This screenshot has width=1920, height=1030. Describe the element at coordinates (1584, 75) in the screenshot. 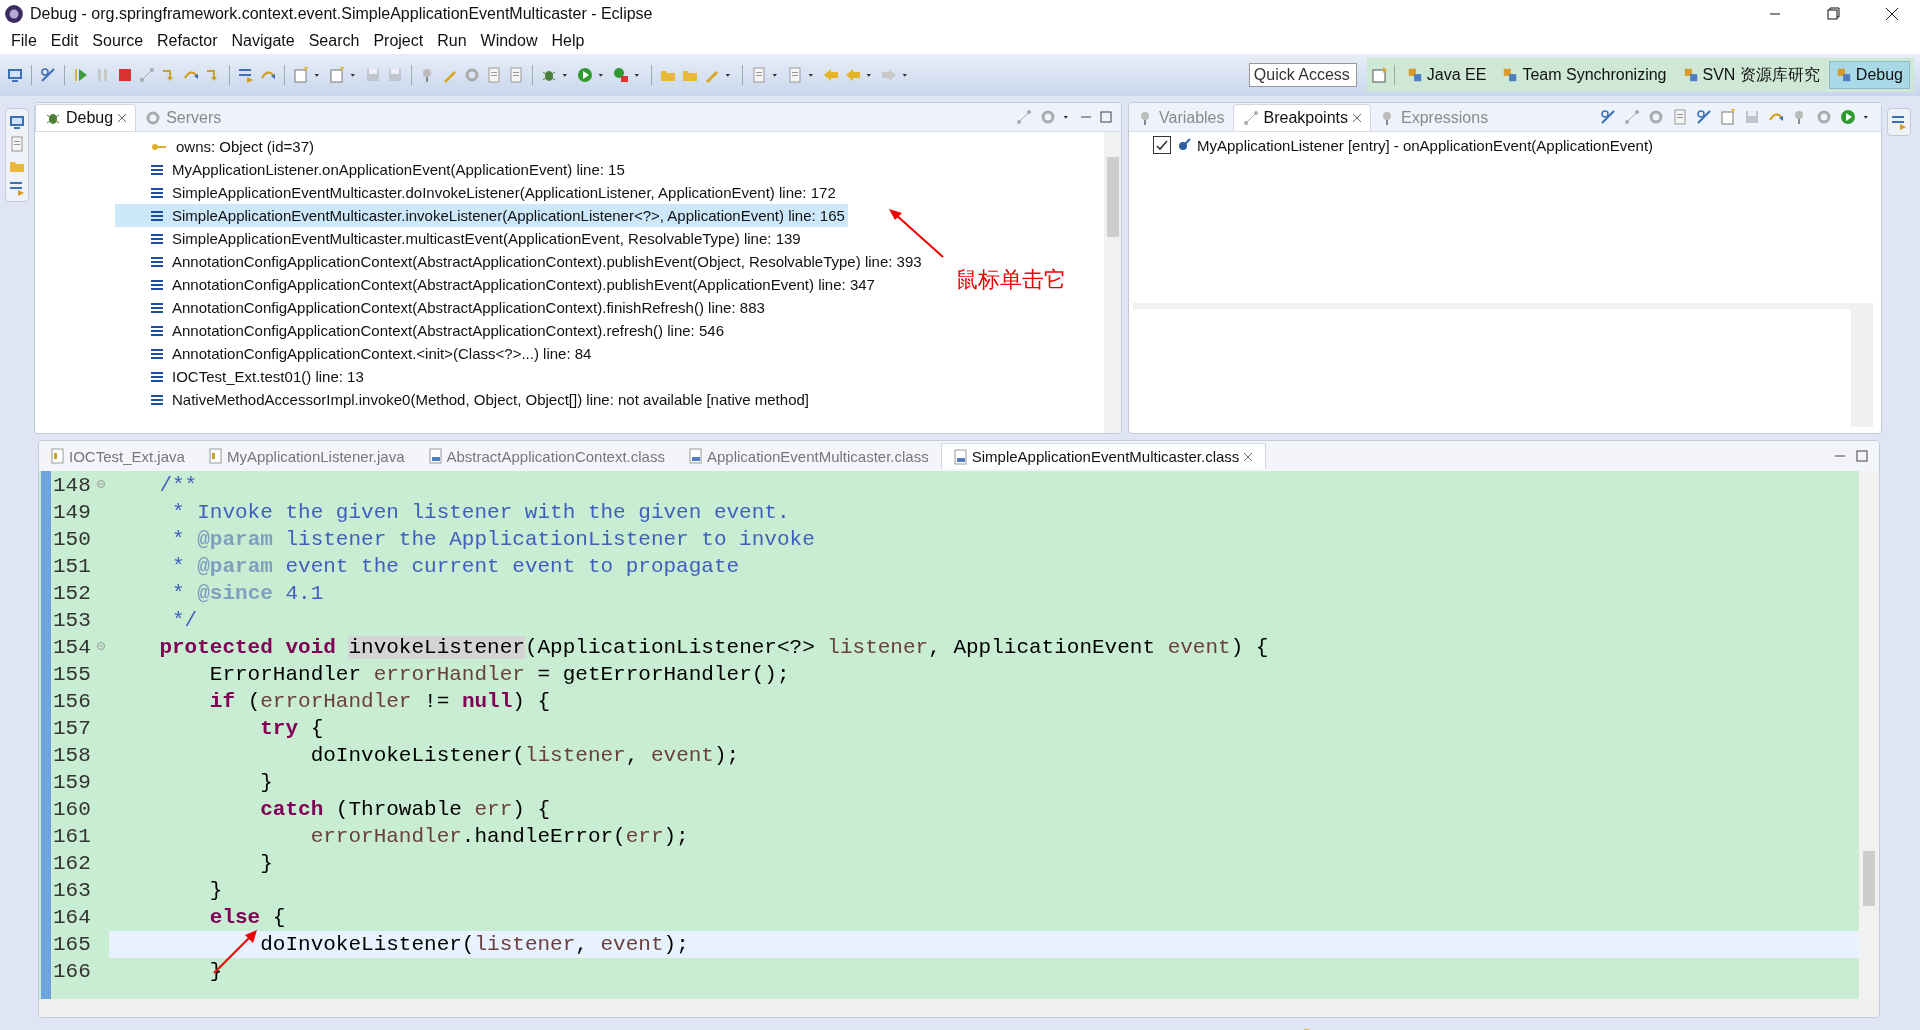

I see `perspective-button: Team Synchronizing` at that location.